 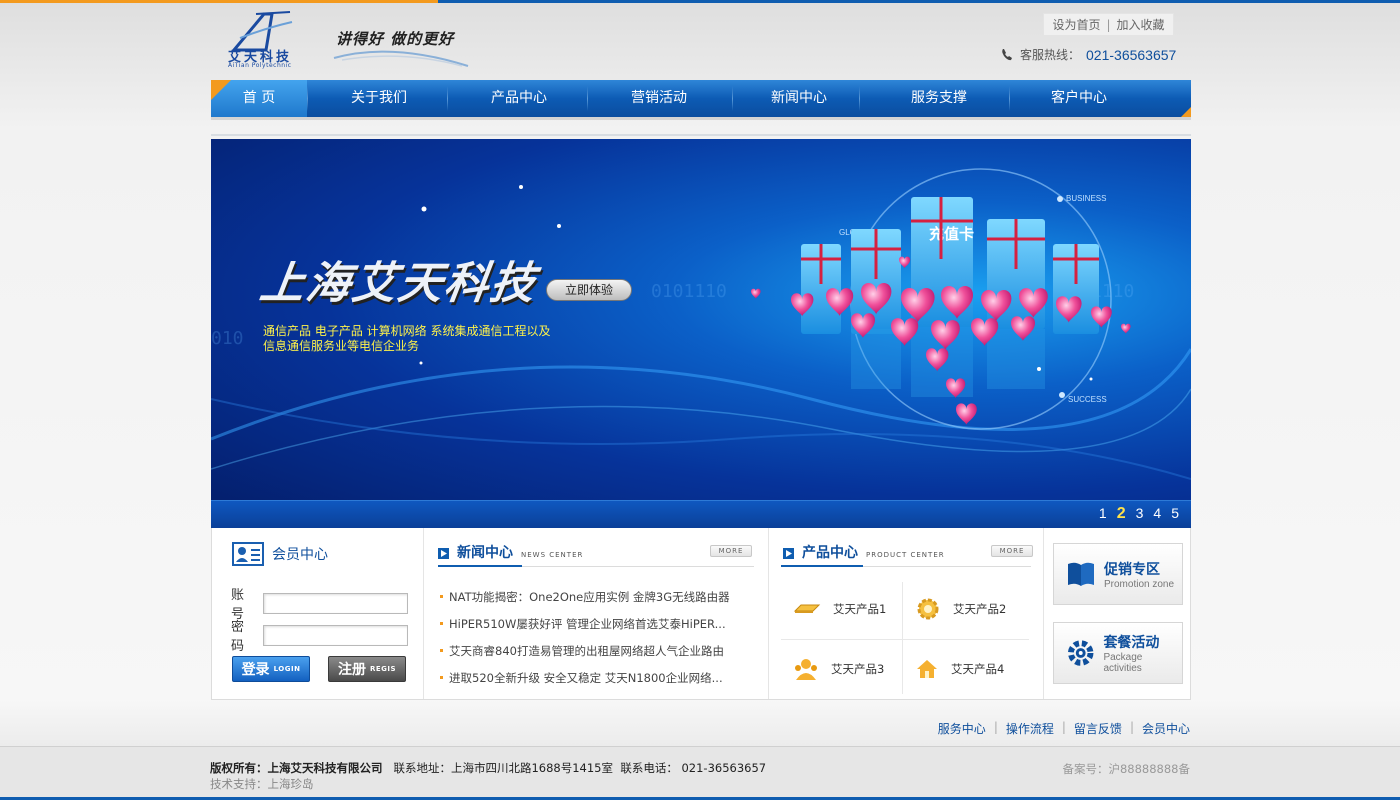 What do you see at coordinates (552, 555) in the screenshot?
I see `news-subtitle: NEWS CENTER` at bounding box center [552, 555].